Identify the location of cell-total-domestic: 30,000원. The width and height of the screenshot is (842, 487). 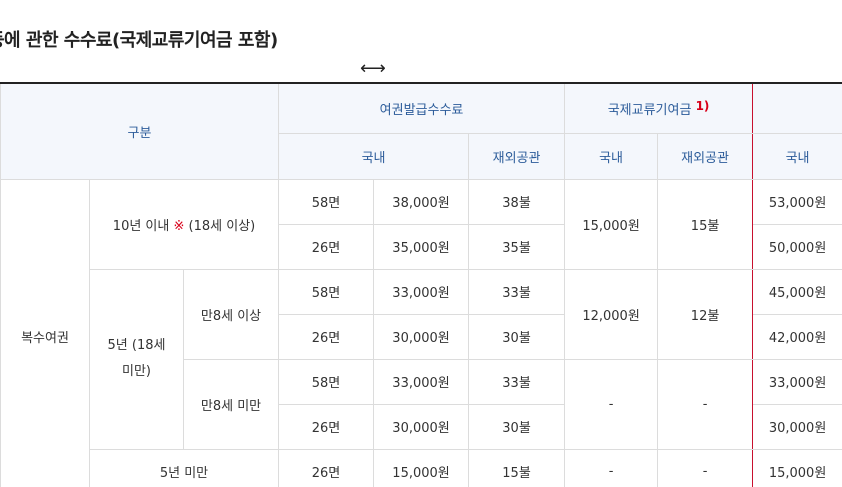
(797, 426).